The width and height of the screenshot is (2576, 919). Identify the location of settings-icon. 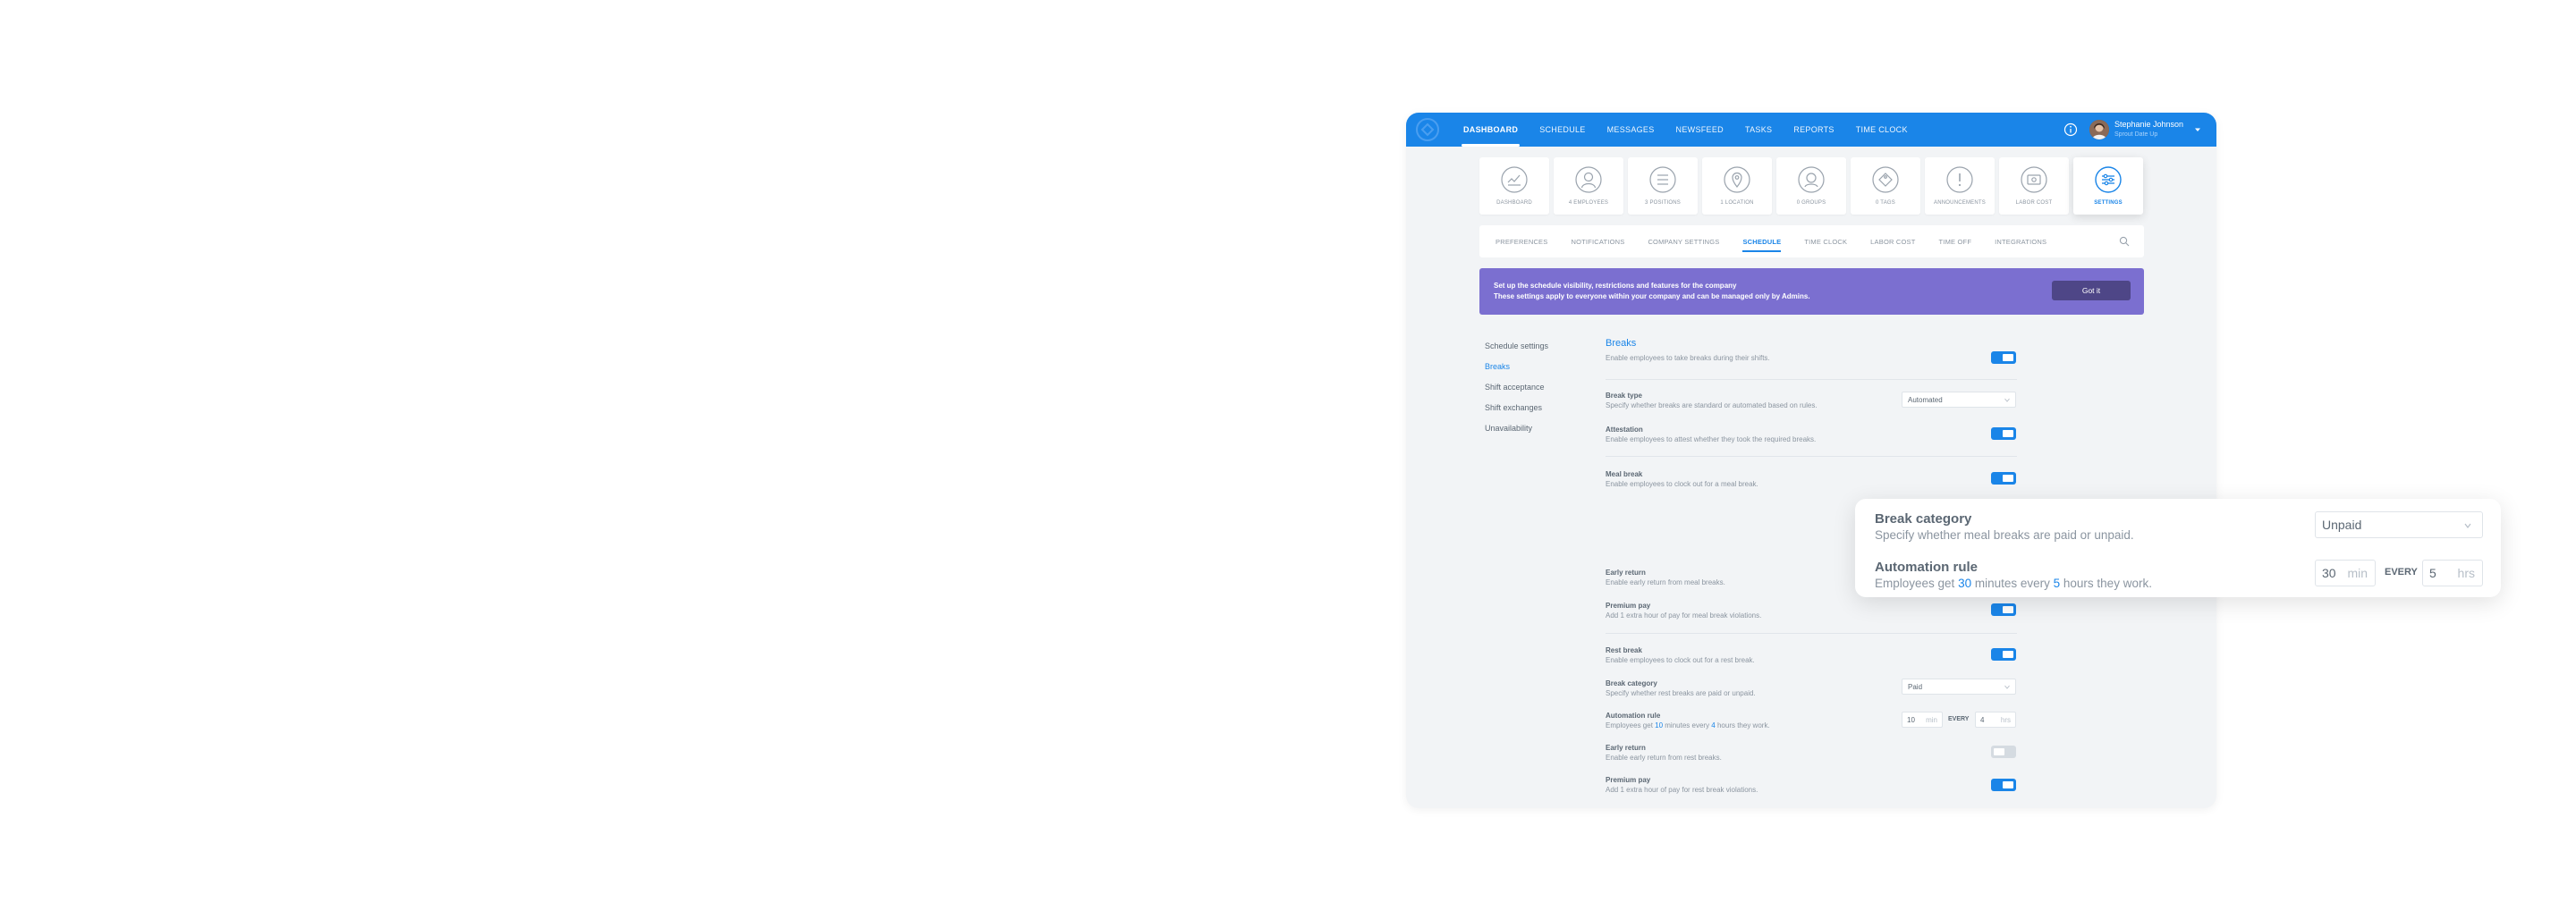
(2108, 179).